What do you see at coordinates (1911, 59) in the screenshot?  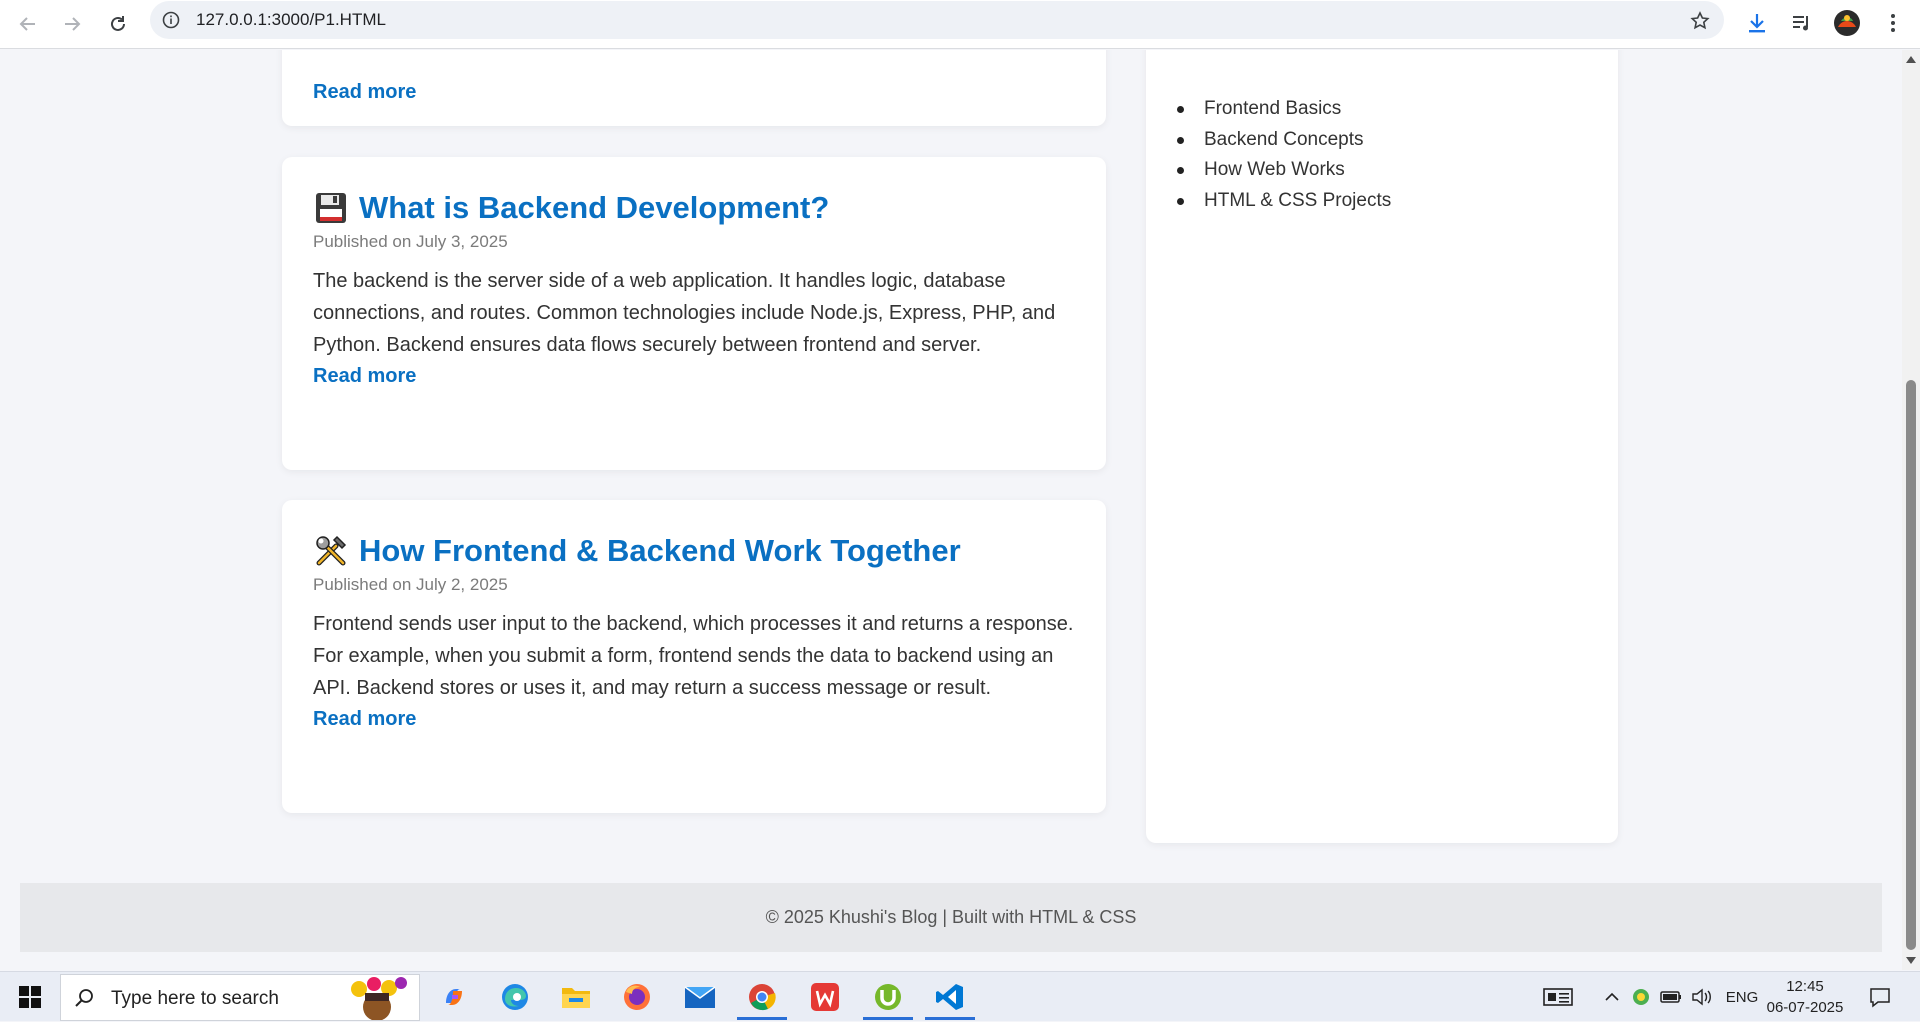 I see `scroll-up-arrow-icon` at bounding box center [1911, 59].